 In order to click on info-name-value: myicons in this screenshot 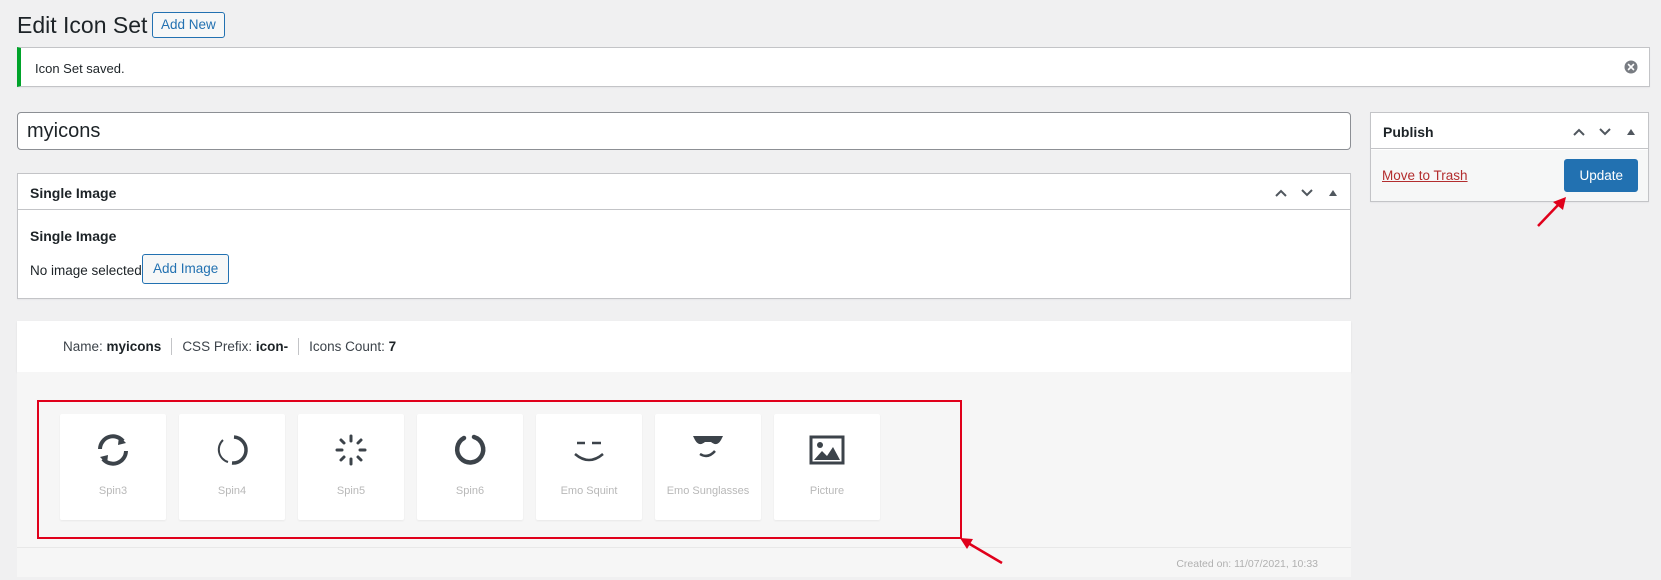, I will do `click(134, 346)`.